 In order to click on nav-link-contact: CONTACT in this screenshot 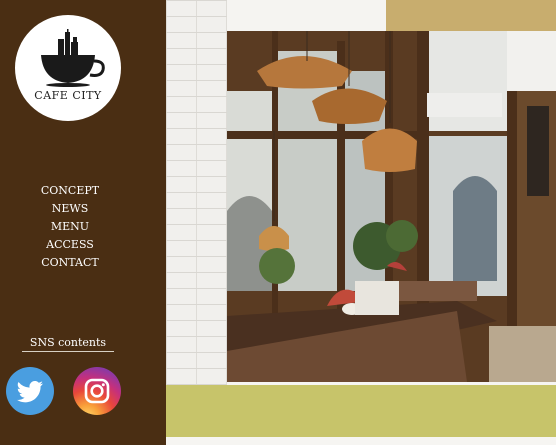, I will do `click(70, 262)`.